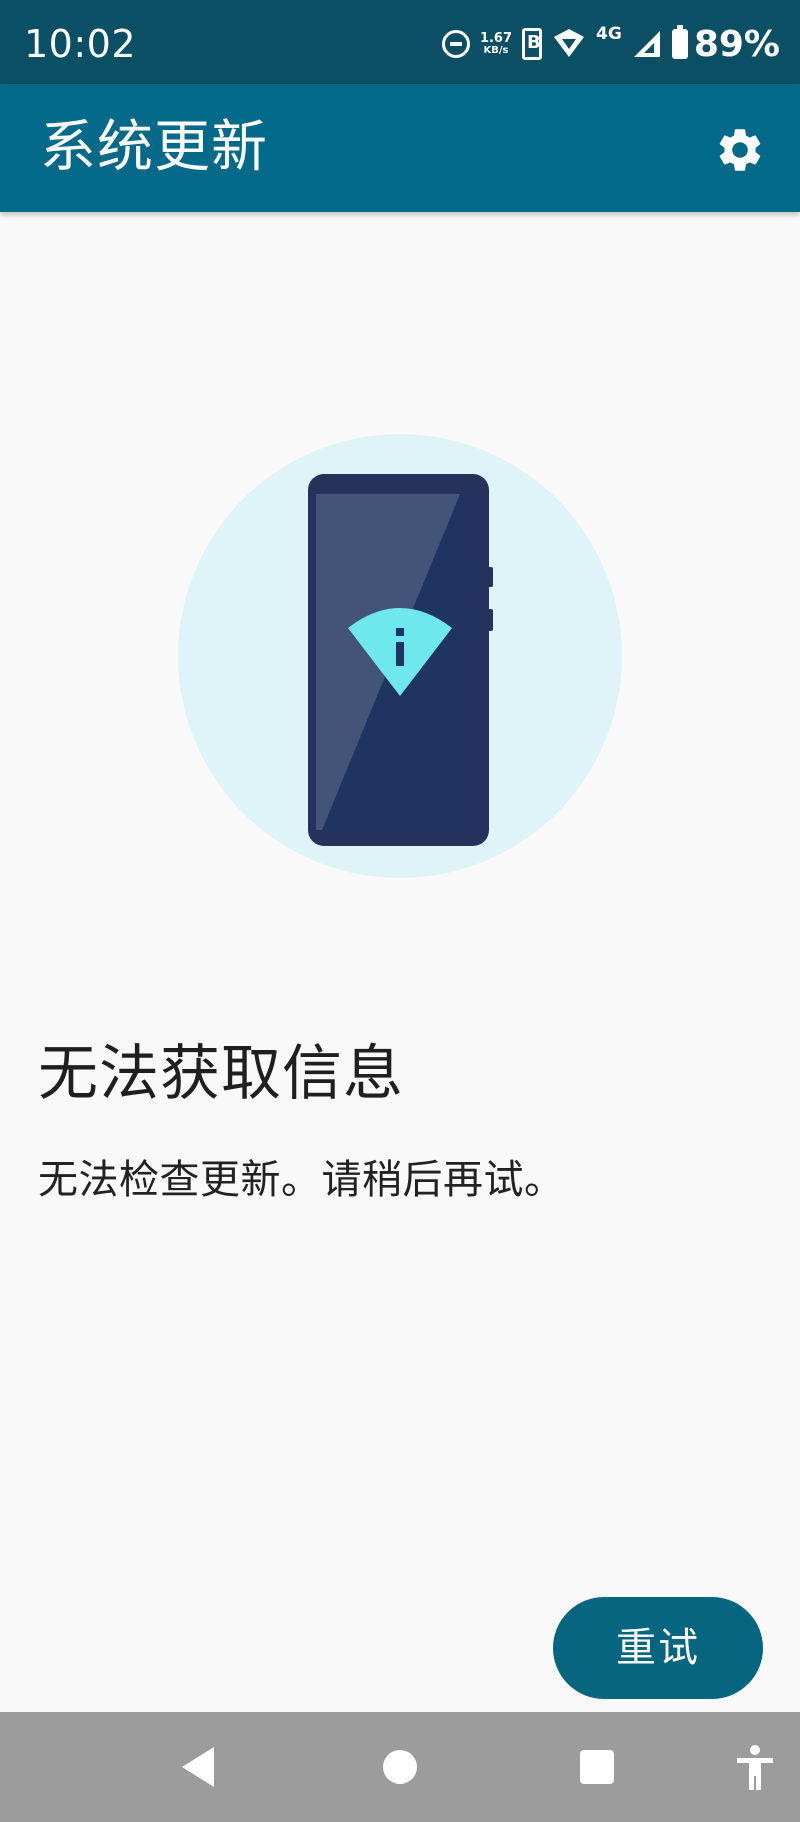 Image resolution: width=800 pixels, height=1822 pixels. I want to click on phone-wifi-info-illustration, so click(400, 656).